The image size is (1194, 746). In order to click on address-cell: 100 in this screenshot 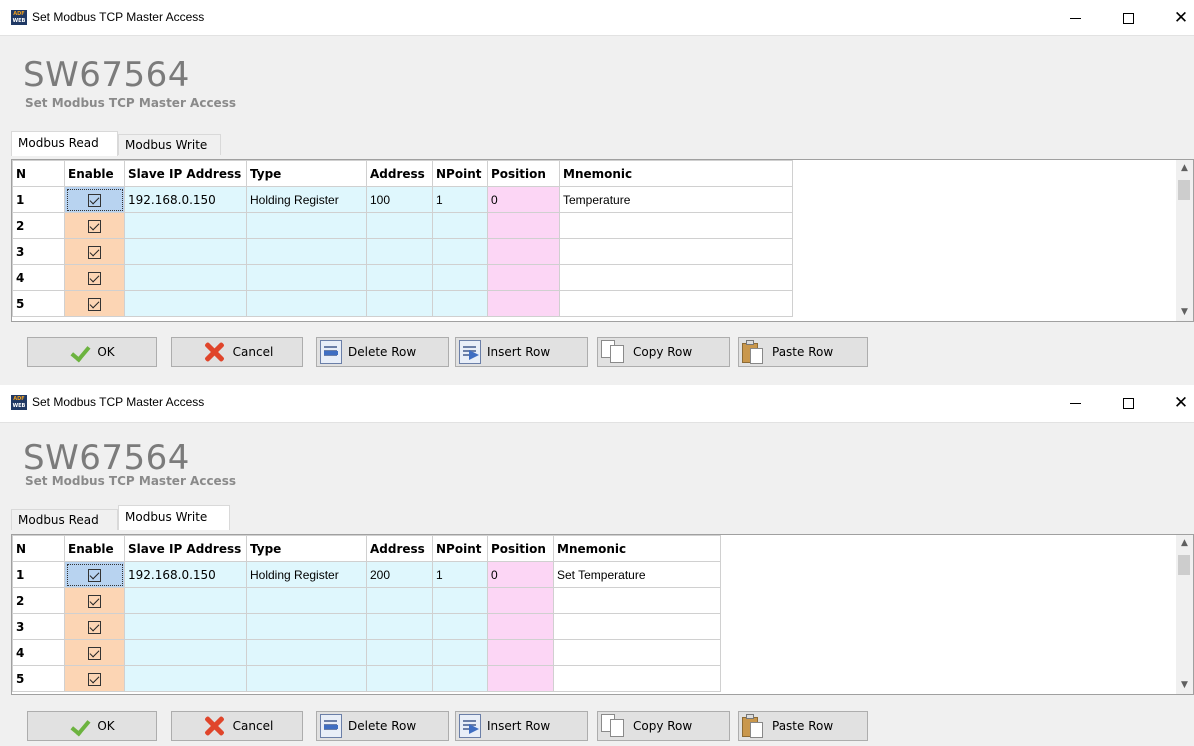, I will do `click(399, 199)`.